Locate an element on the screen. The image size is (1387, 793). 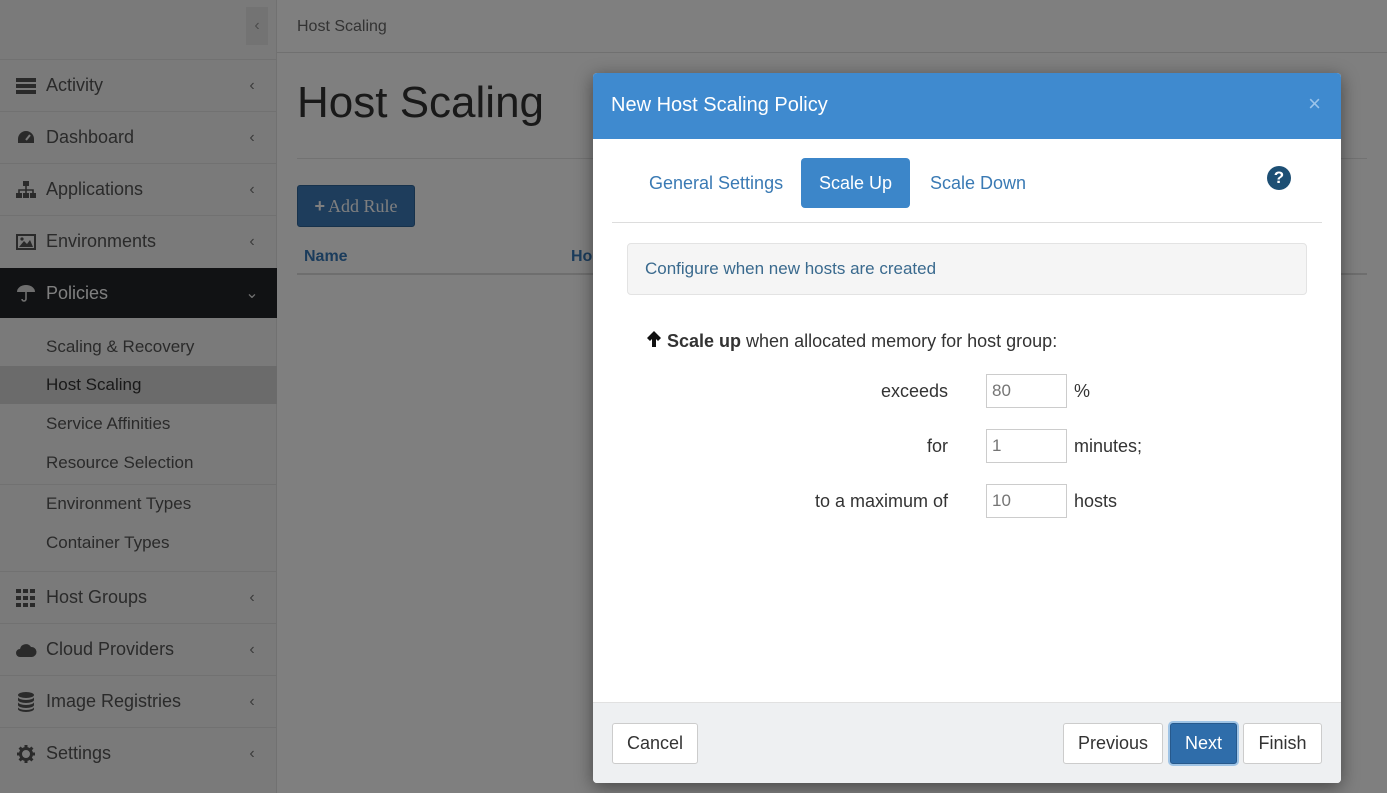
tab-bar: General Settings Scale Up Scale Down is located at coordinates (967, 190).